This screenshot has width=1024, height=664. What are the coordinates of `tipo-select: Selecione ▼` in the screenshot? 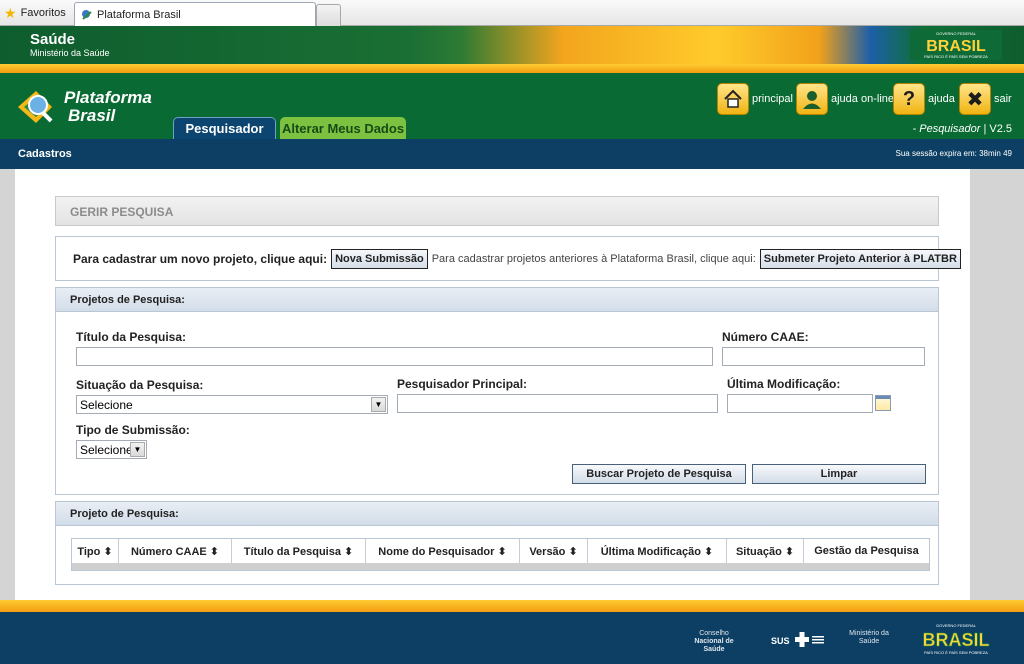 It's located at (111, 449).